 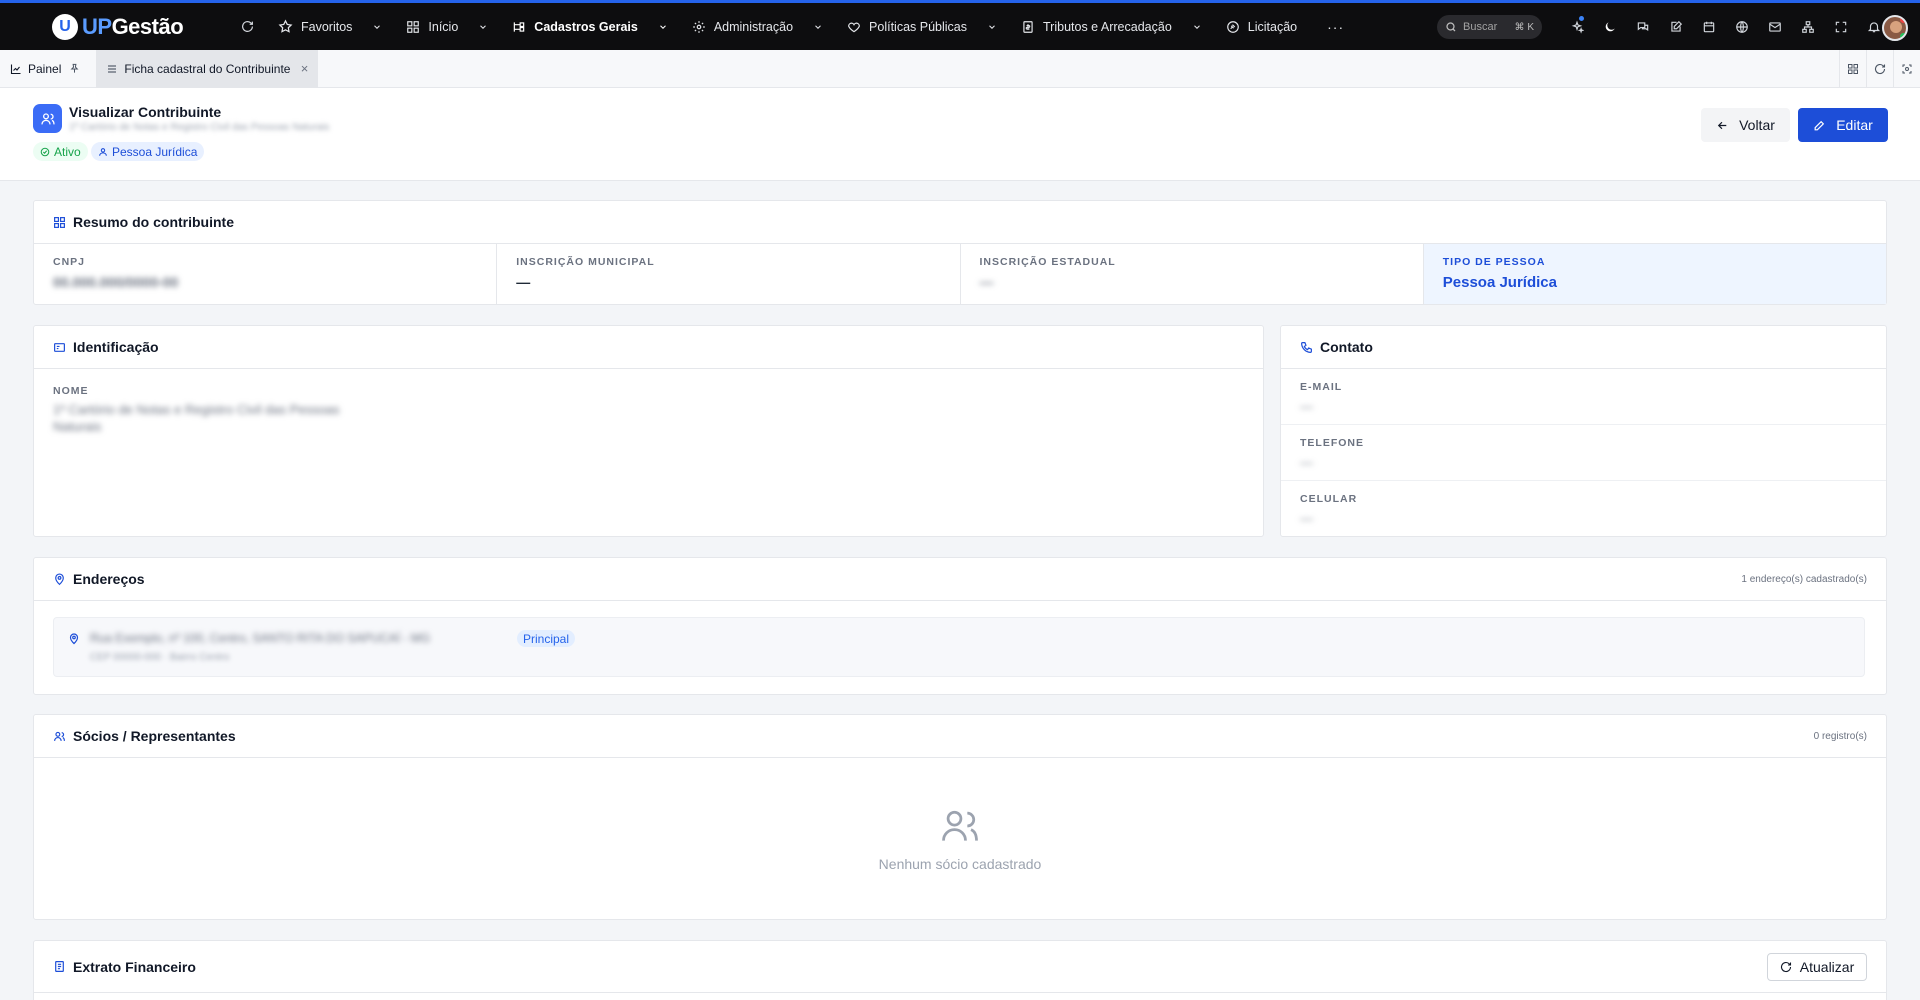 I want to click on cnpj-value: 00.000.000/0000-00, so click(x=116, y=282).